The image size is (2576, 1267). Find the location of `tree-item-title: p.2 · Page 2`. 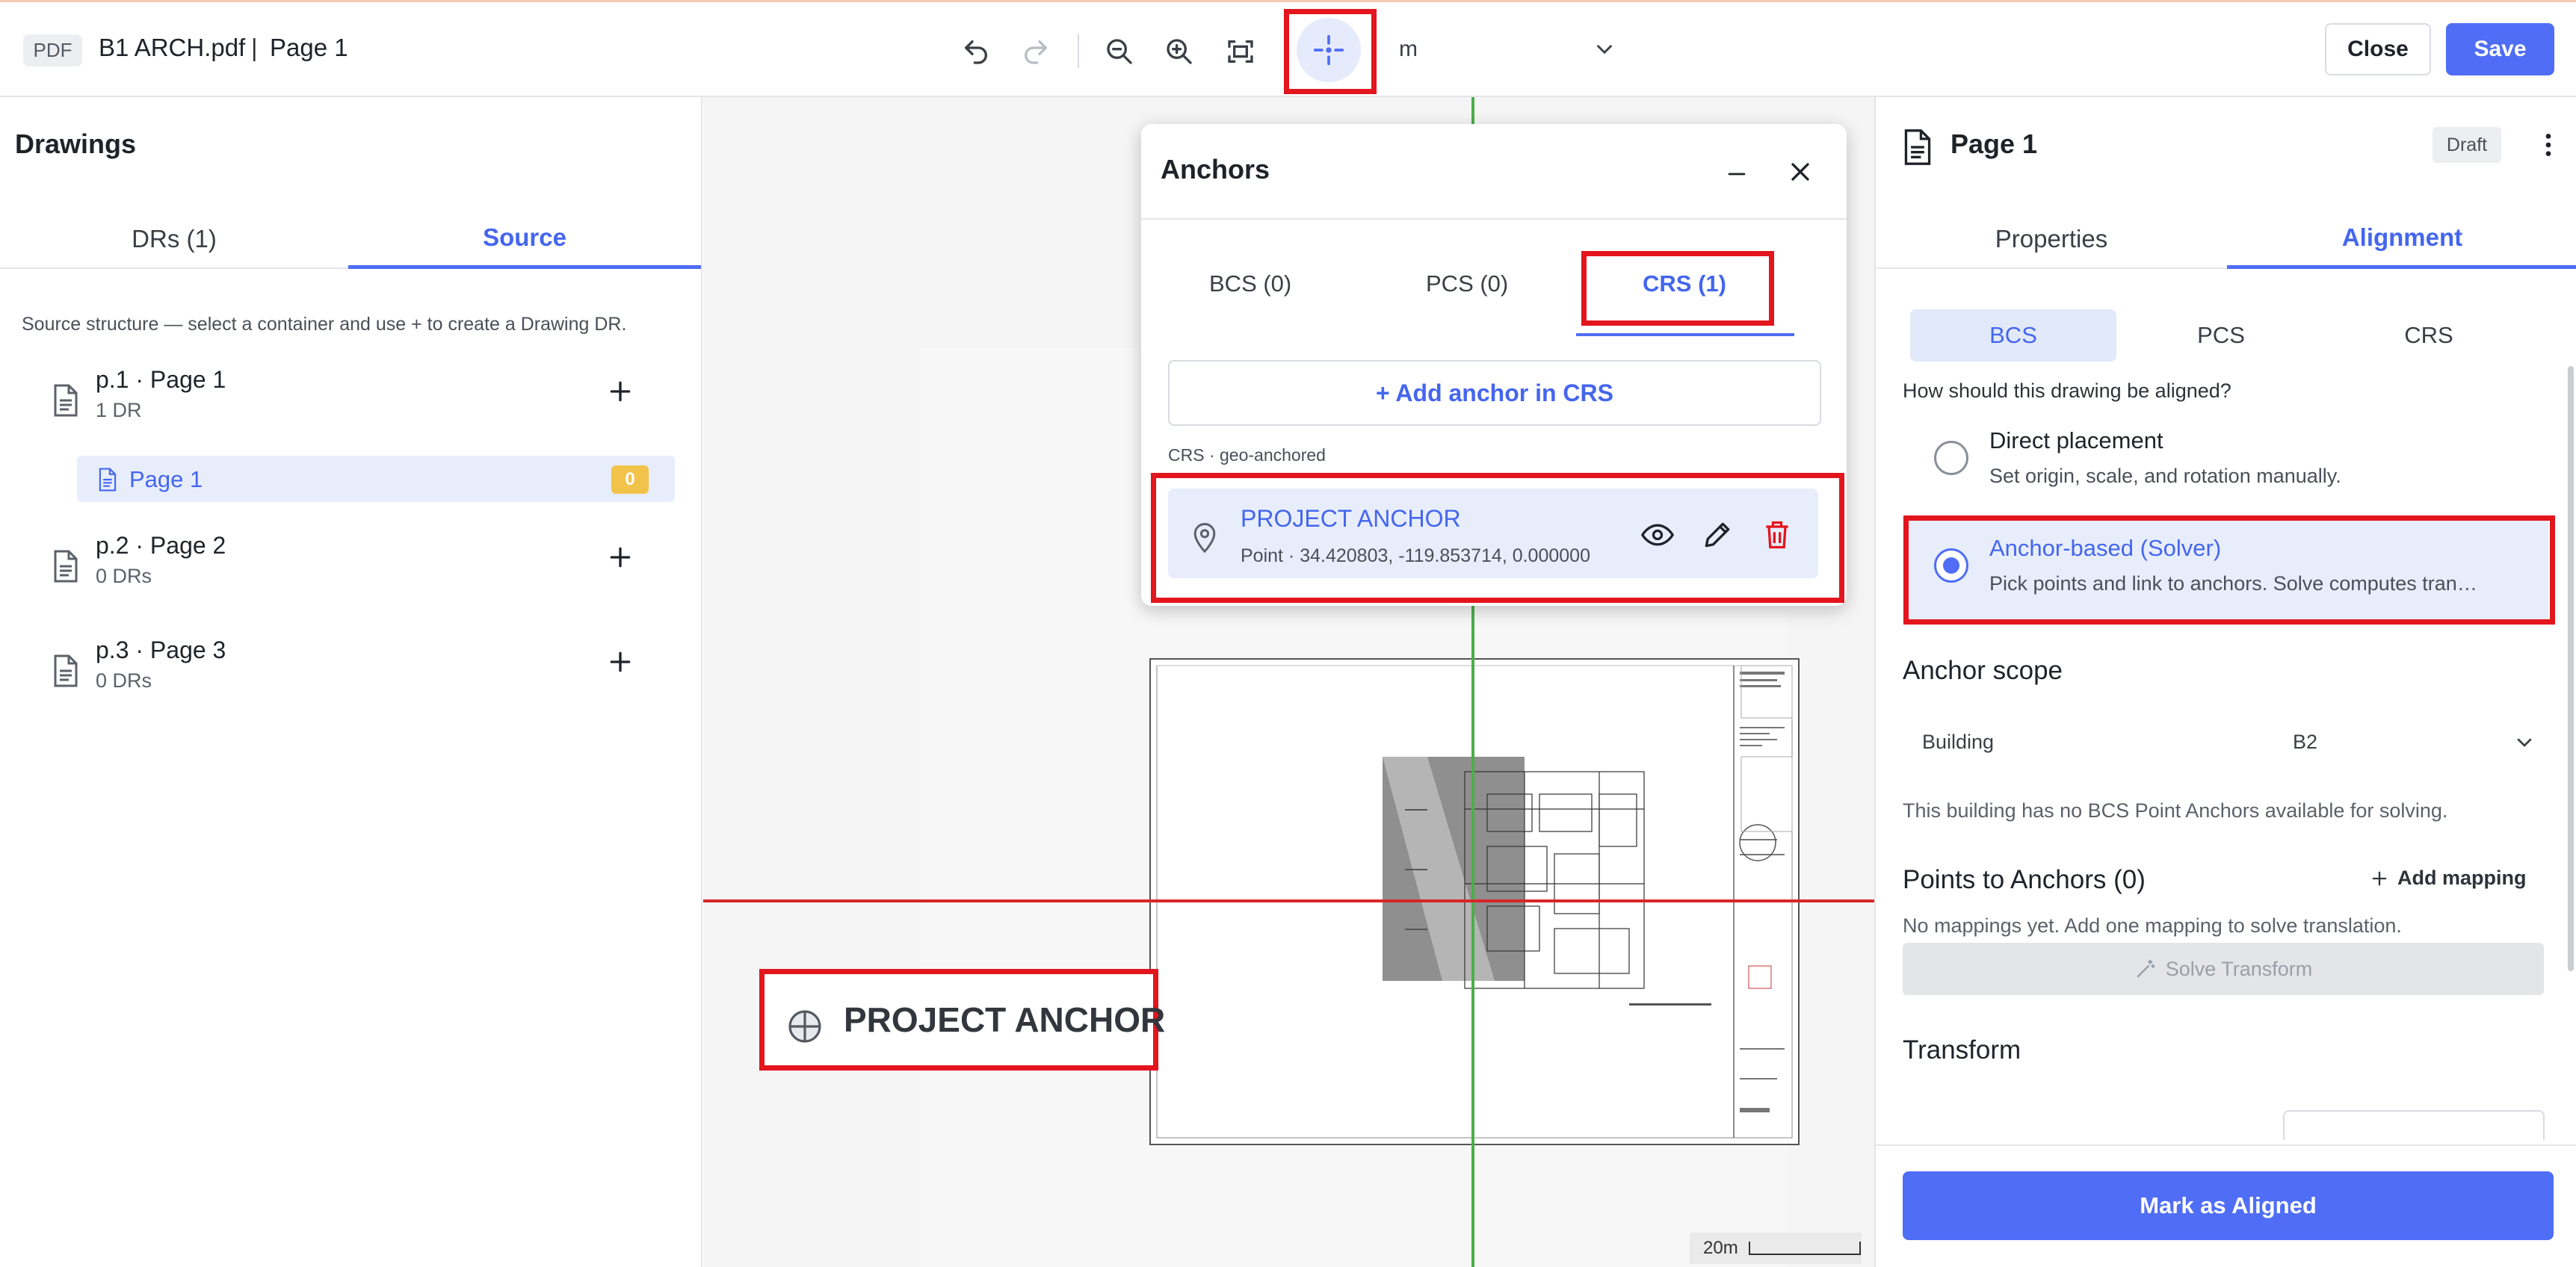

tree-item-title: p.2 · Page 2 is located at coordinates (161, 545).